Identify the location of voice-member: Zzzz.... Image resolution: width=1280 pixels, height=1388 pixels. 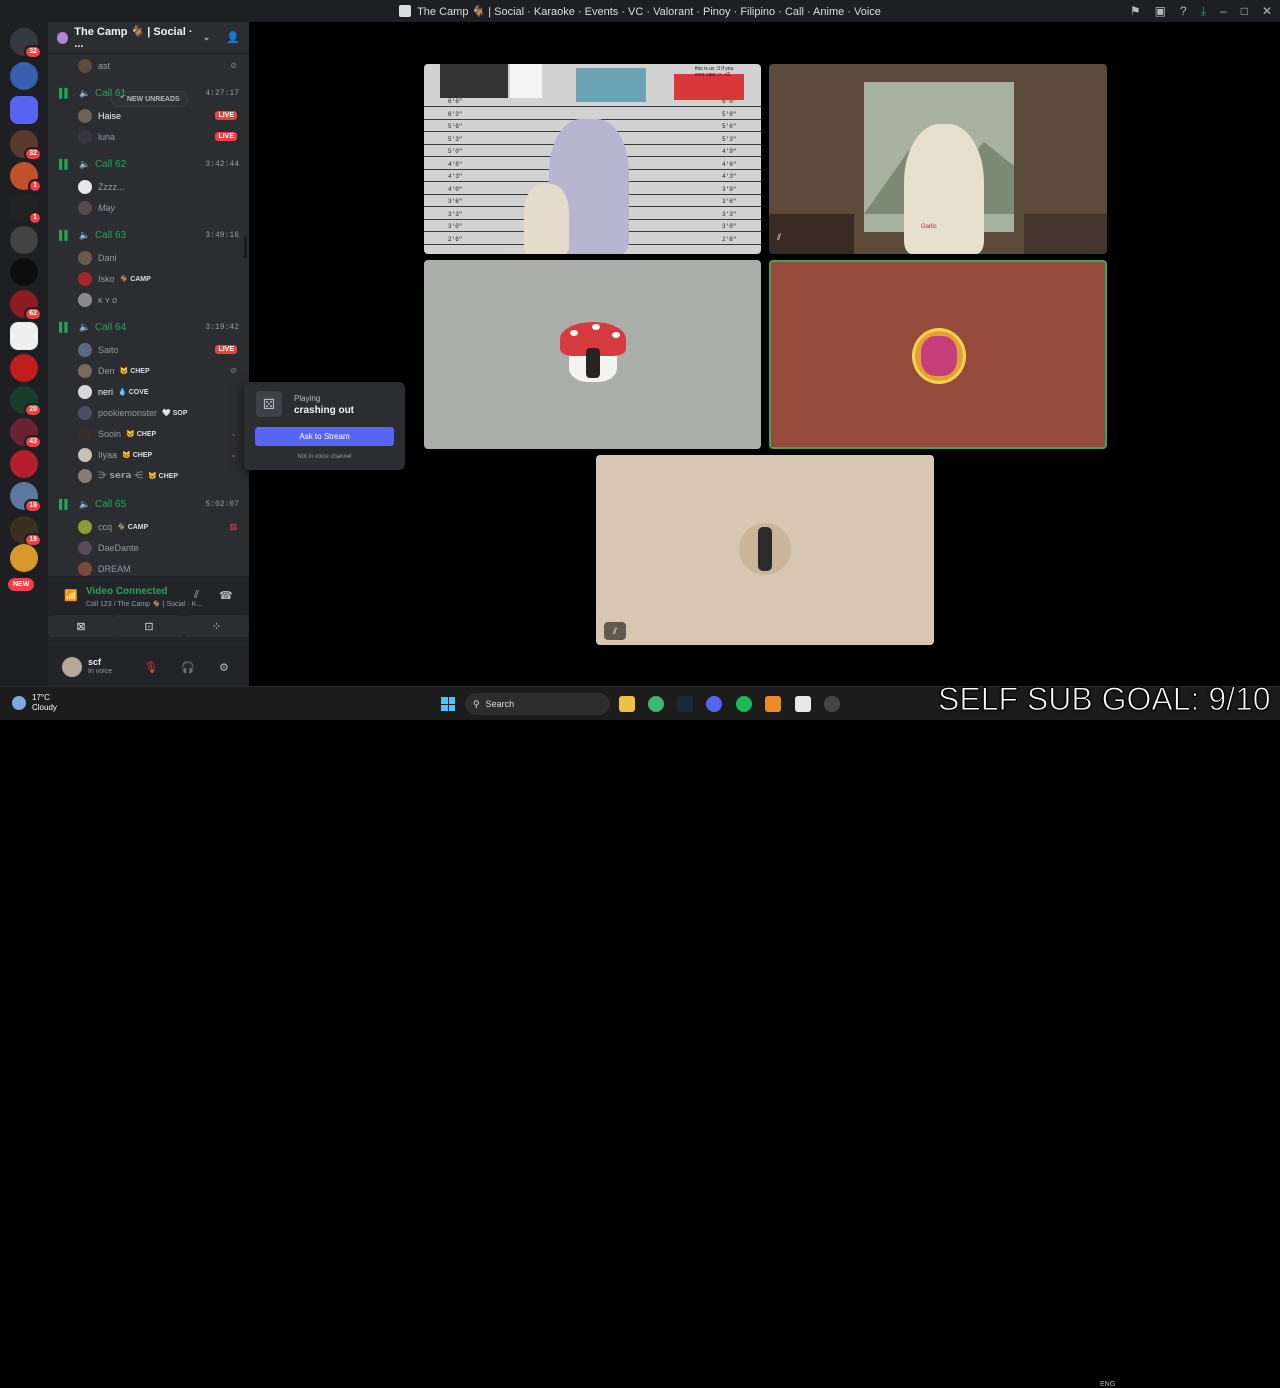
(148, 186).